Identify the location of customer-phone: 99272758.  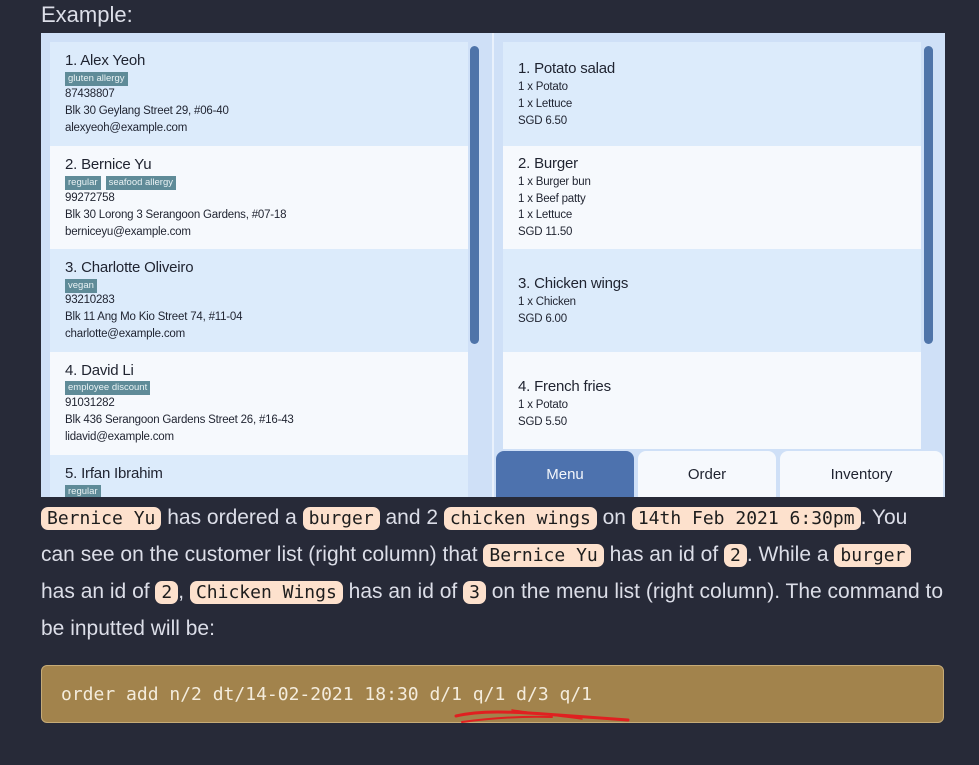
(90, 198).